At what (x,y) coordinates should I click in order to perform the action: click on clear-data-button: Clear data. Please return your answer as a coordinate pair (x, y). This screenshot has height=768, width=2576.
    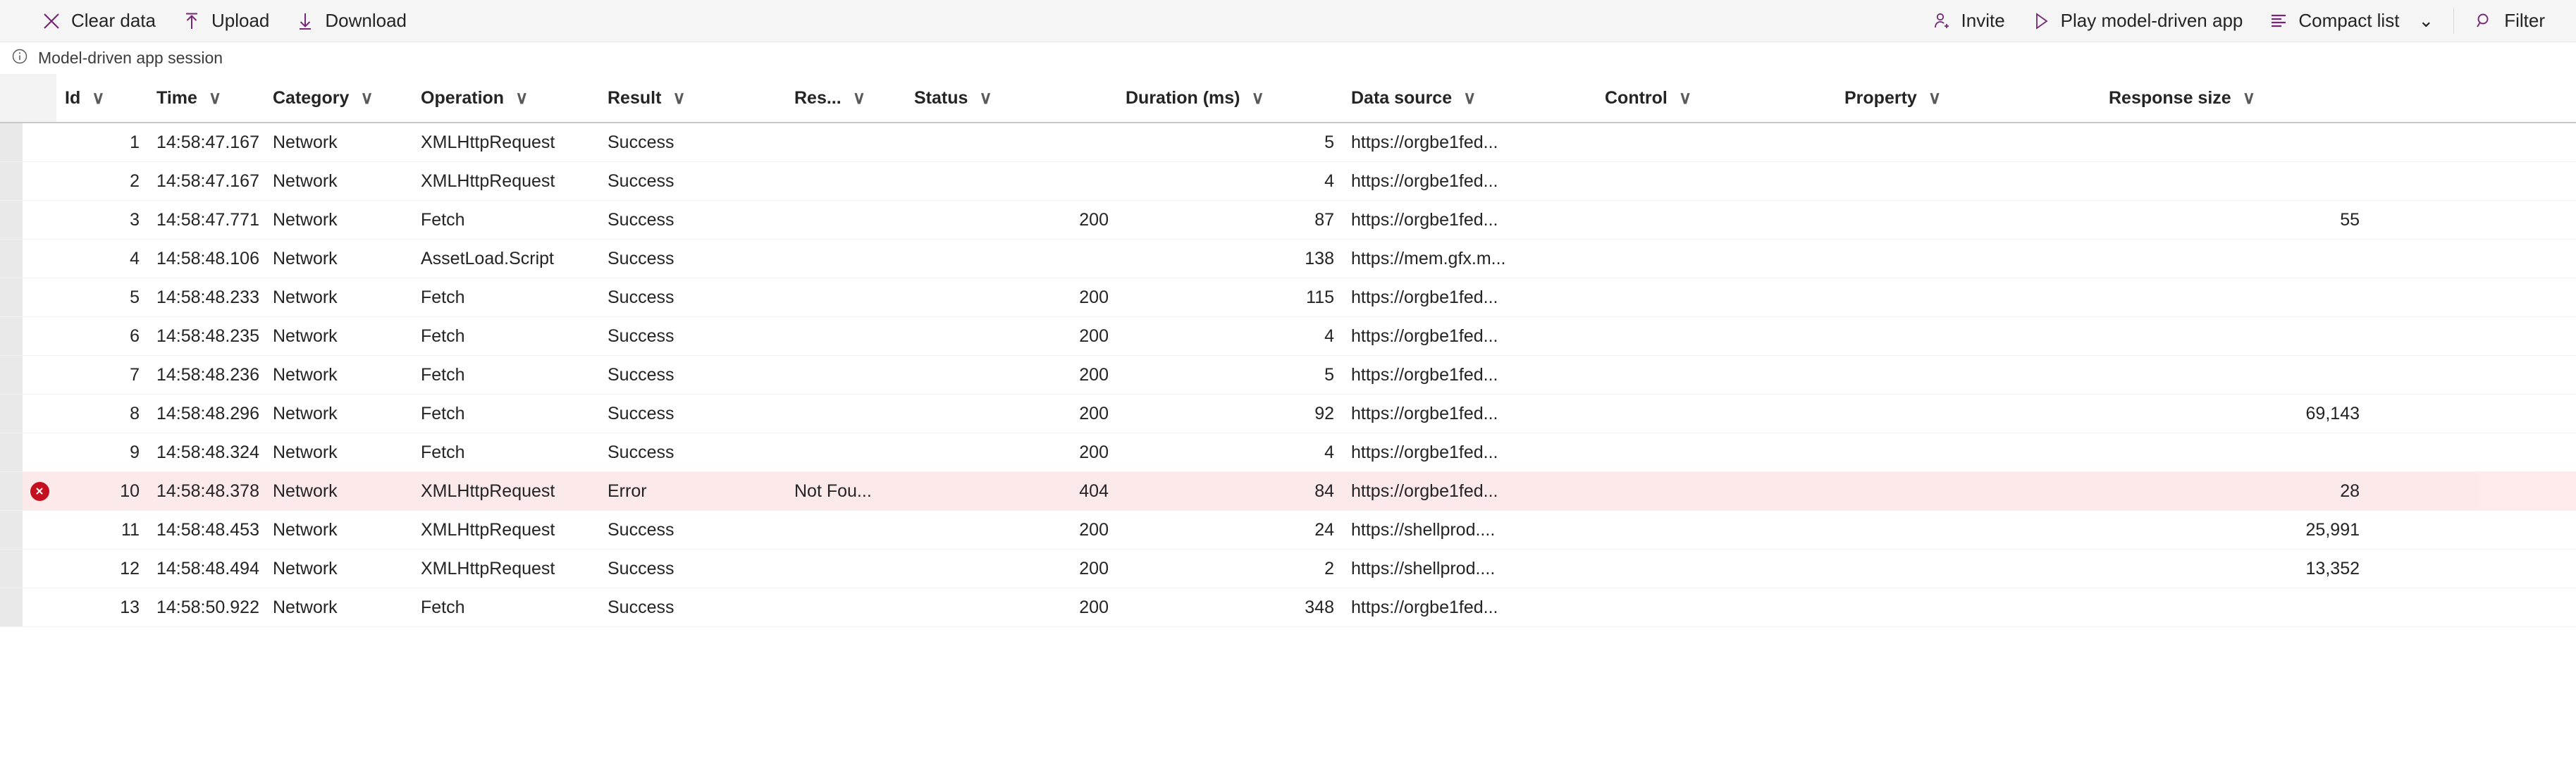
    Looking at the image, I should click on (98, 21).